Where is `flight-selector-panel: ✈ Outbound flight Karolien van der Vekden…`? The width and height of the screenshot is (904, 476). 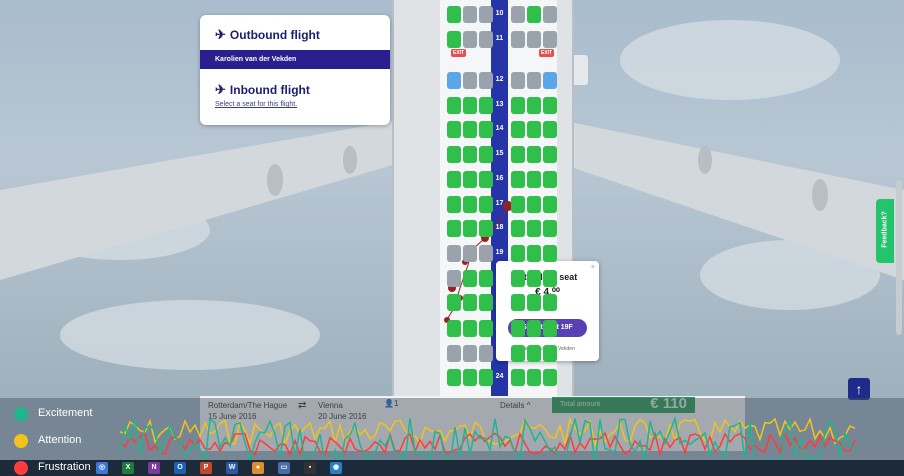 flight-selector-panel: ✈ Outbound flight Karolien van der Vekden… is located at coordinates (295, 70).